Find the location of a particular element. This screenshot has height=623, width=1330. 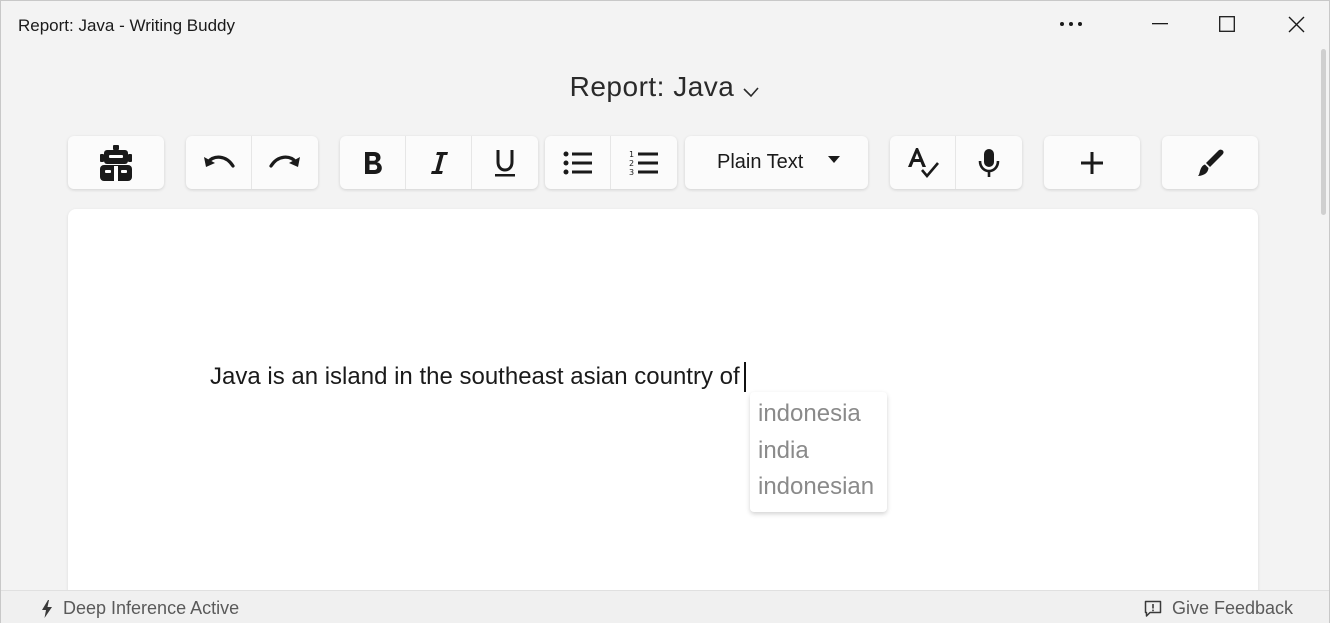

undo-button is located at coordinates (219, 162).